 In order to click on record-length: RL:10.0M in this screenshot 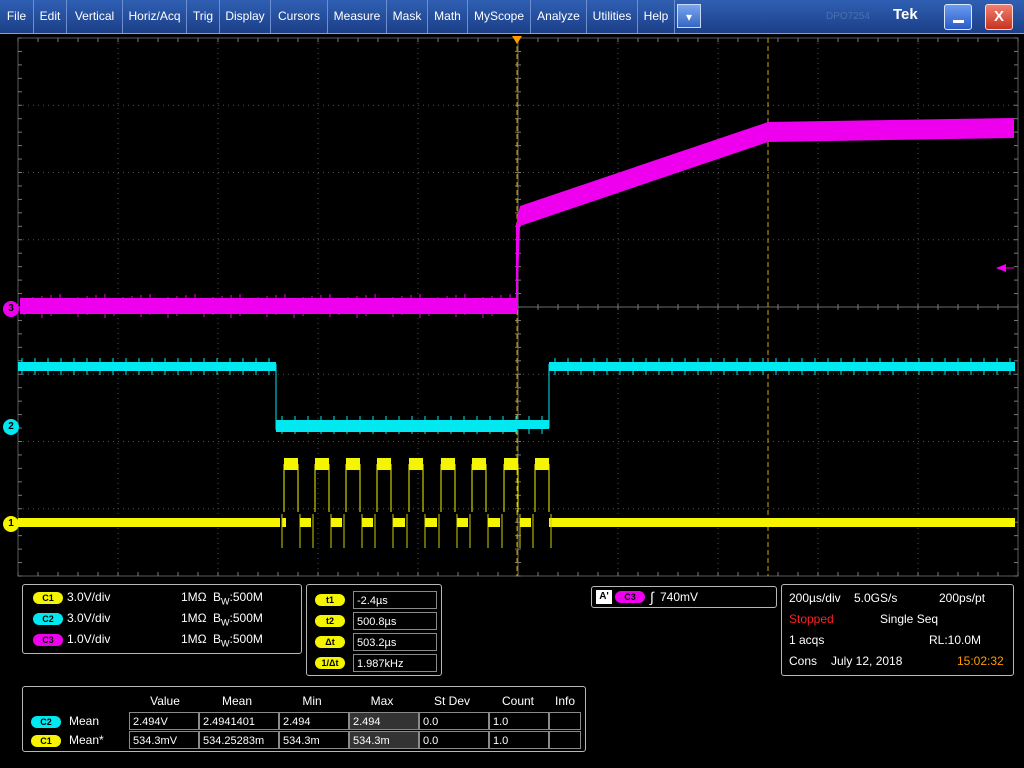, I will do `click(955, 640)`.